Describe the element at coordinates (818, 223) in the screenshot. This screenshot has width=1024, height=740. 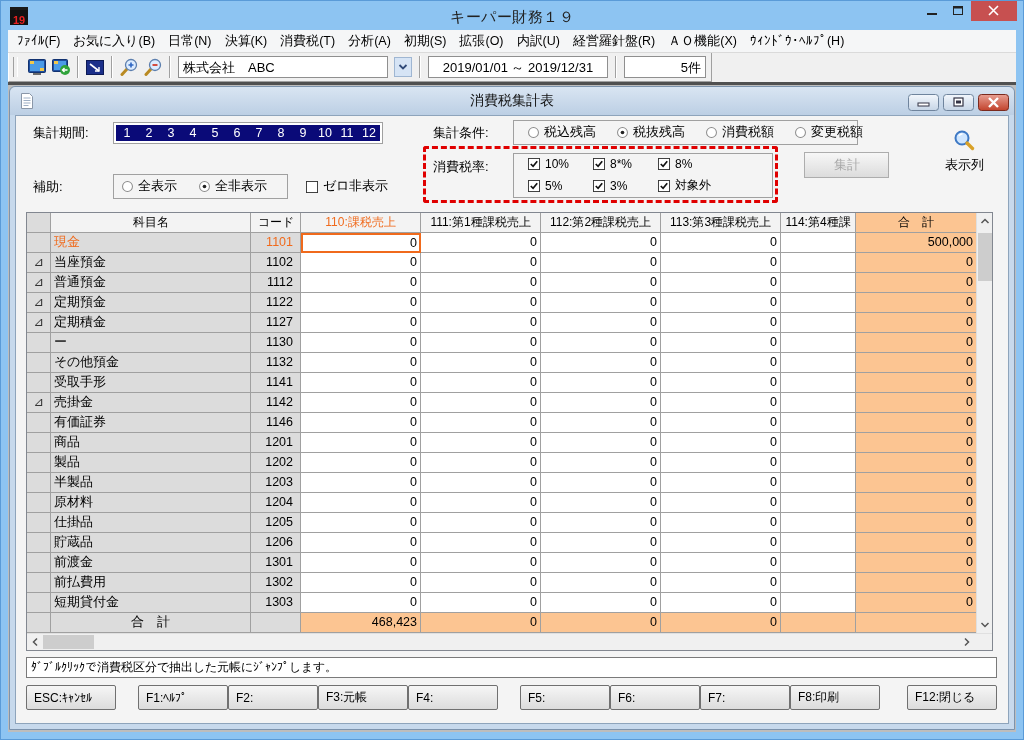
I see `column-header: 114:第4種課` at that location.